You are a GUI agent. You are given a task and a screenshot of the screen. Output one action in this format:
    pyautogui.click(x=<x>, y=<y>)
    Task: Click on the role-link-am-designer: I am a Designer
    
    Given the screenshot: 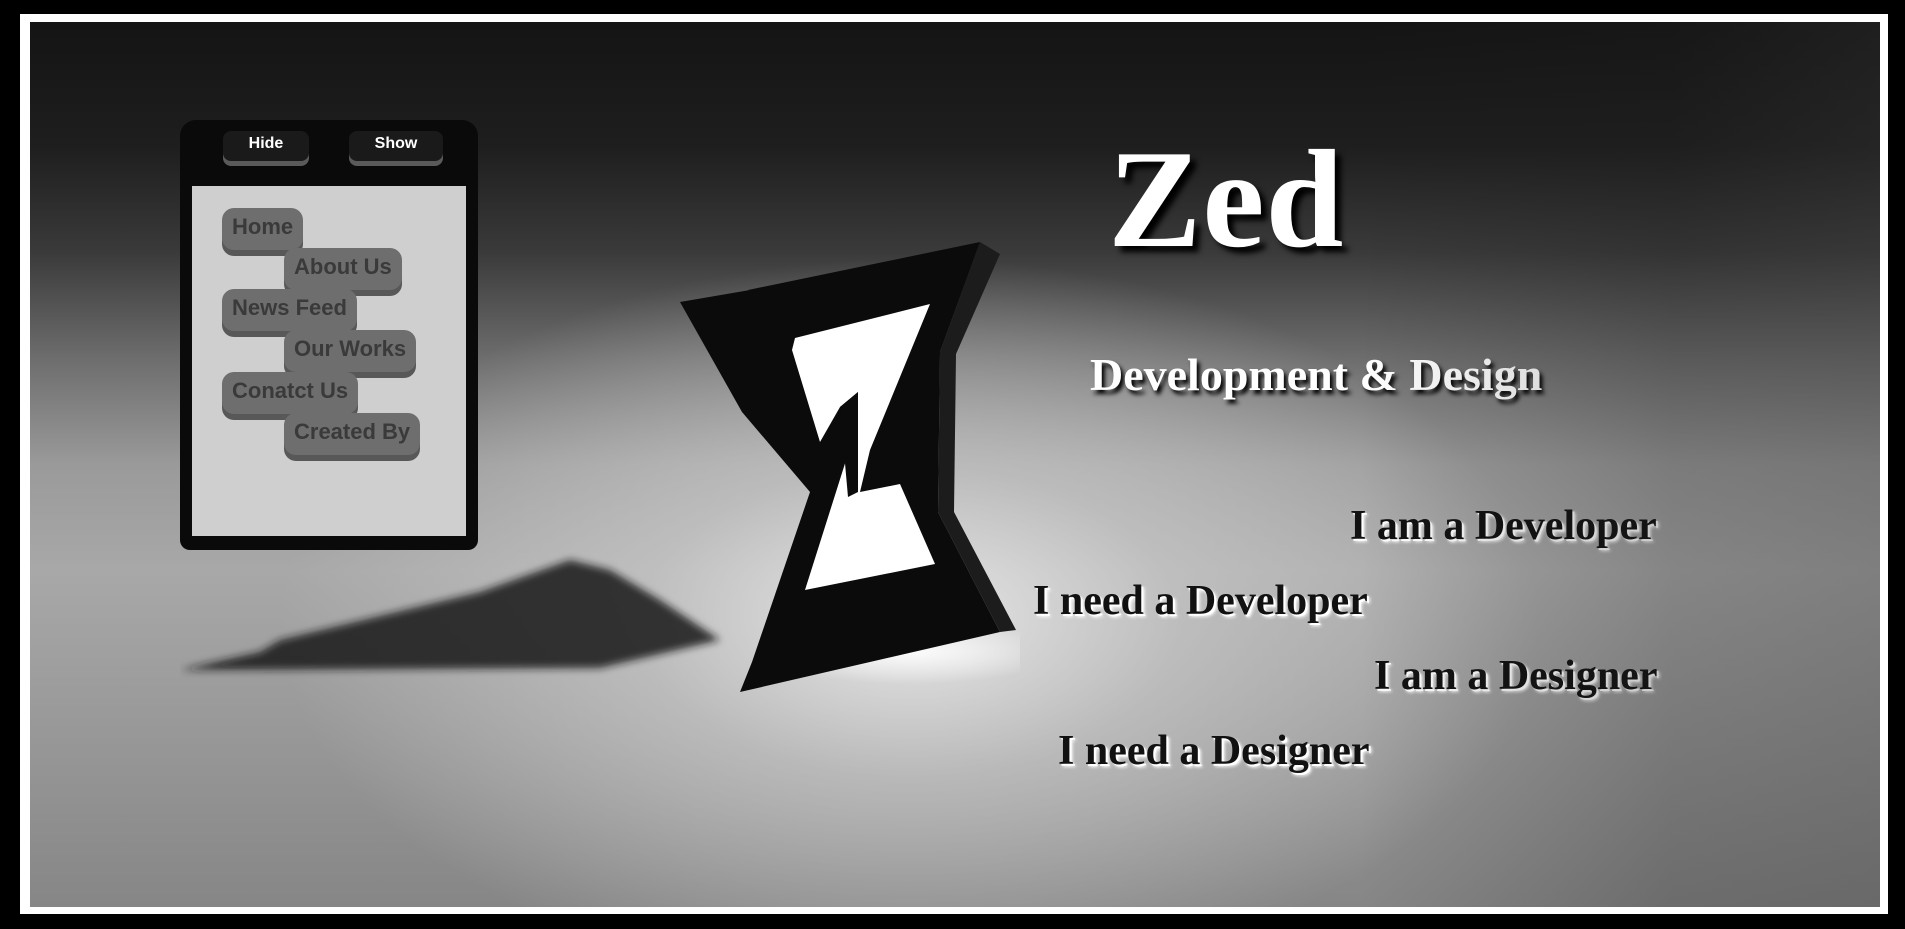 What is the action you would take?
    pyautogui.click(x=1515, y=676)
    